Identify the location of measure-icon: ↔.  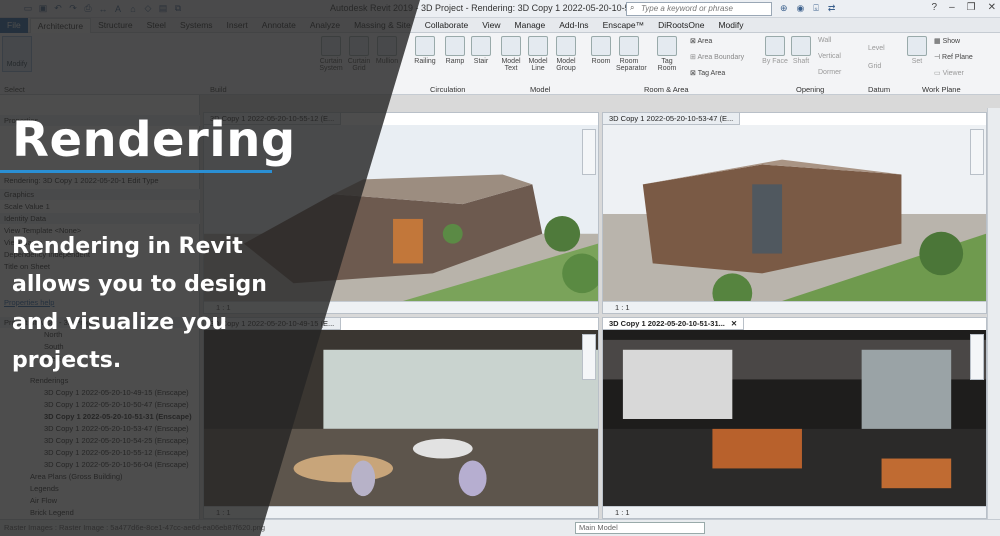
(103, 9).